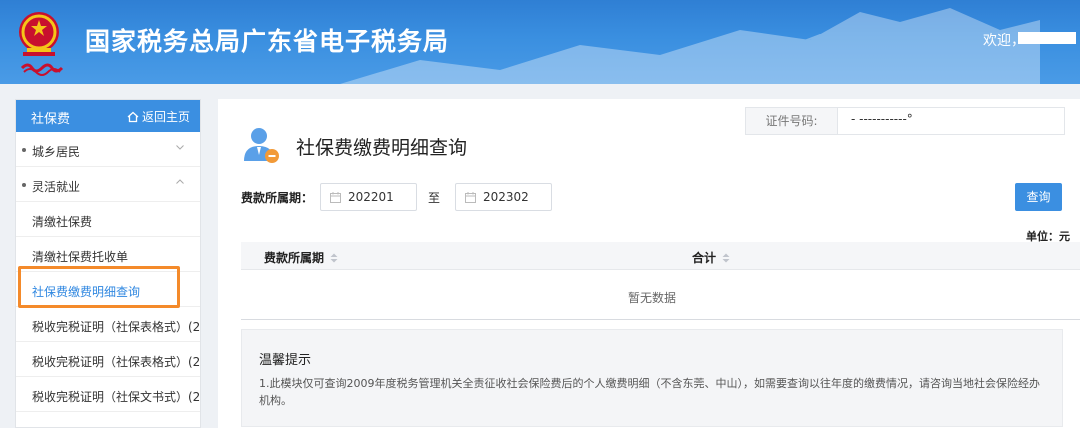 This screenshot has height=428, width=1080. Describe the element at coordinates (56, 152) in the screenshot. I see `sidebar-item-label: 城乡居民` at that location.